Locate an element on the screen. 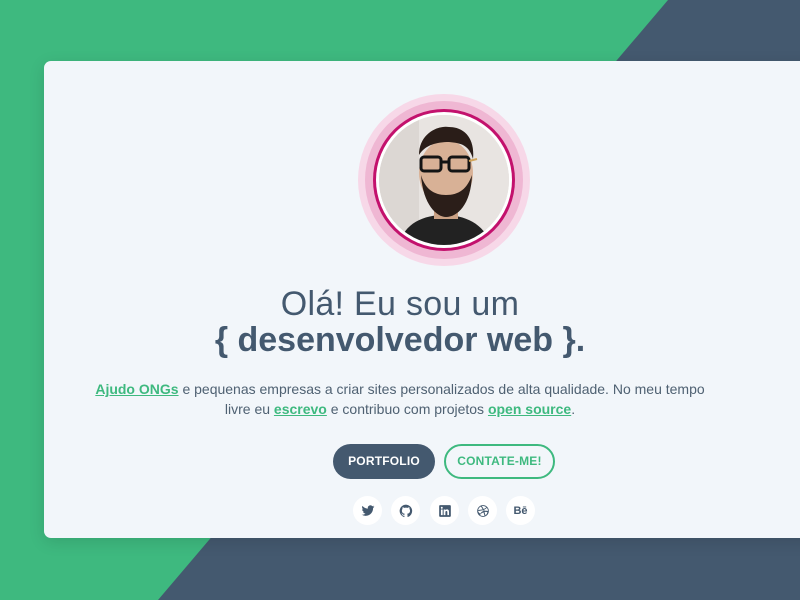 The height and width of the screenshot is (600, 800). behance-icon: Bē is located at coordinates (520, 510).